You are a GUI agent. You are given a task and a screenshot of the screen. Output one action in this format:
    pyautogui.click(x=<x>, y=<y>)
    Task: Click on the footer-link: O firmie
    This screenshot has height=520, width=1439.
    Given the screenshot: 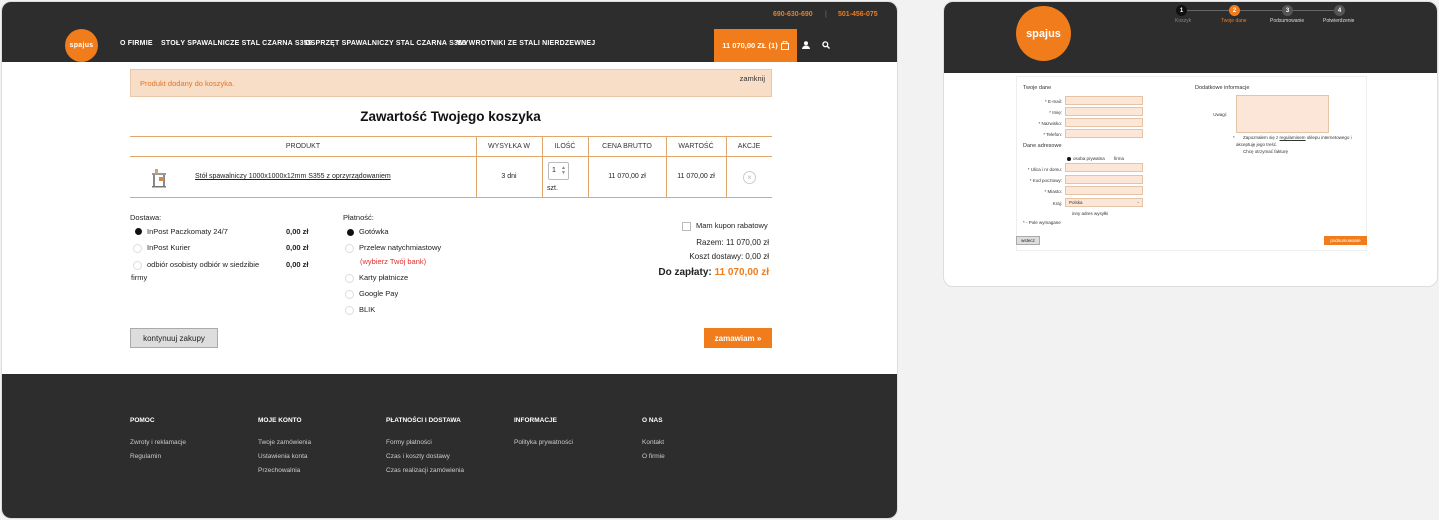 What is the action you would take?
    pyautogui.click(x=653, y=456)
    